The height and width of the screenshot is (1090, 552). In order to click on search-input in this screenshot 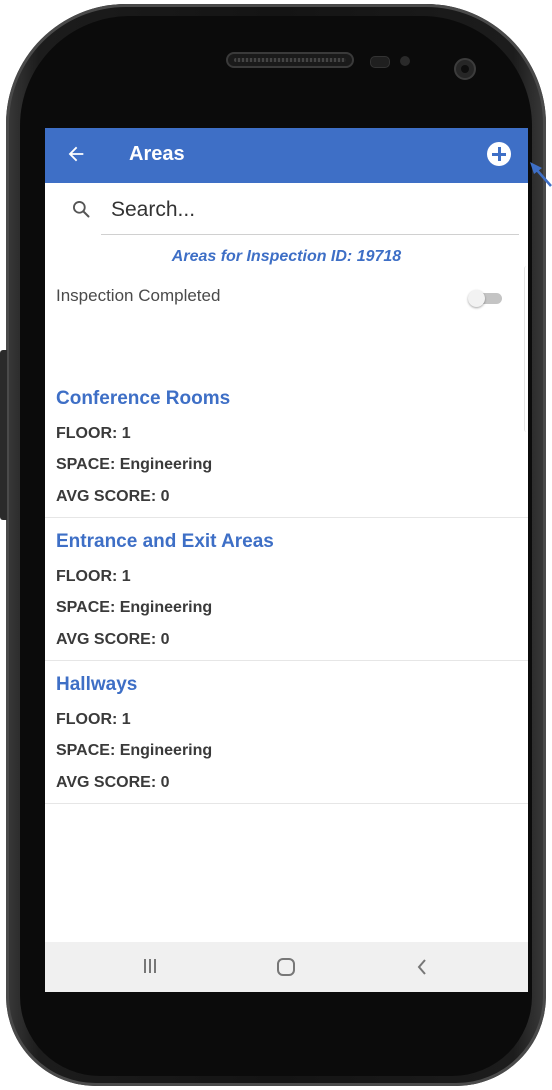, I will do `click(311, 210)`.